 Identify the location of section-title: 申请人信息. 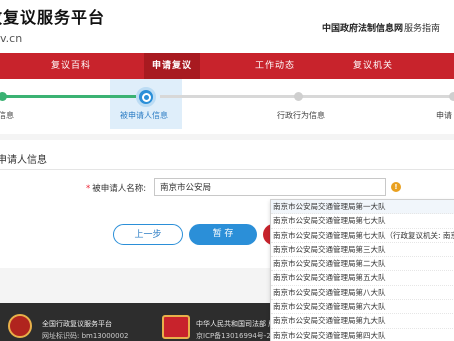
(23, 160).